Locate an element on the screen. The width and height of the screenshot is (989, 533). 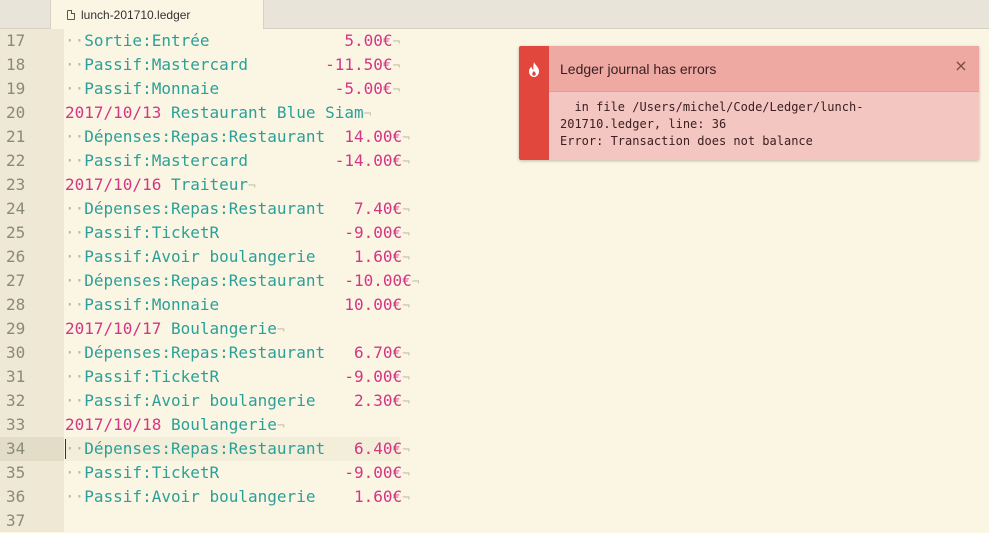
tab-file: lunch-201710.ledger is located at coordinates (157, 14).